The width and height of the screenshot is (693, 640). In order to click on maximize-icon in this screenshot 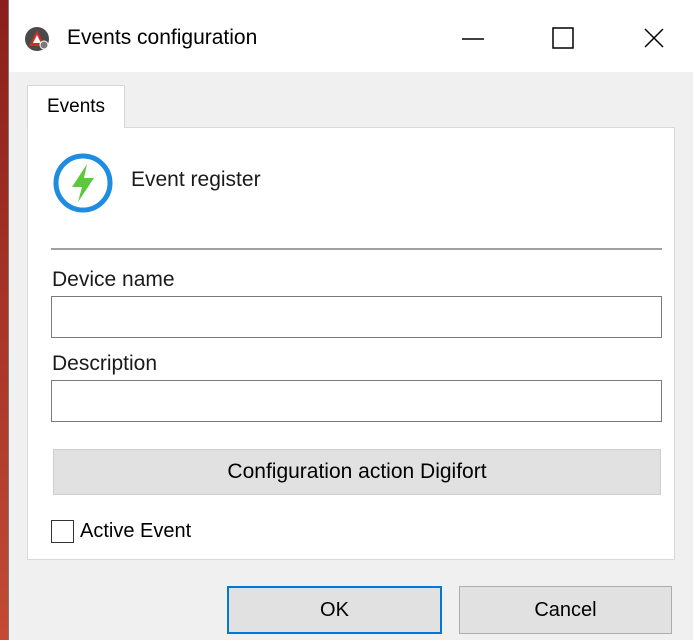, I will do `click(563, 38)`.